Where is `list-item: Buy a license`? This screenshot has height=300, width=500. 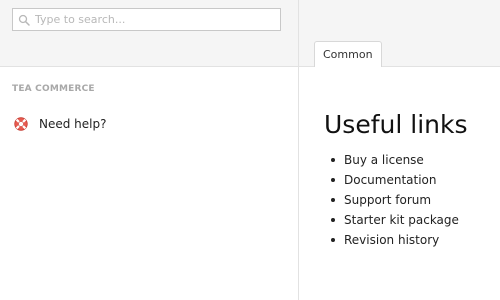
list-item: Buy a license is located at coordinates (395, 160).